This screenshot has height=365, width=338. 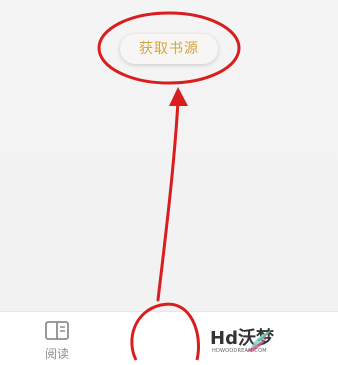 I want to click on annotation-arrow-head, so click(x=178, y=96).